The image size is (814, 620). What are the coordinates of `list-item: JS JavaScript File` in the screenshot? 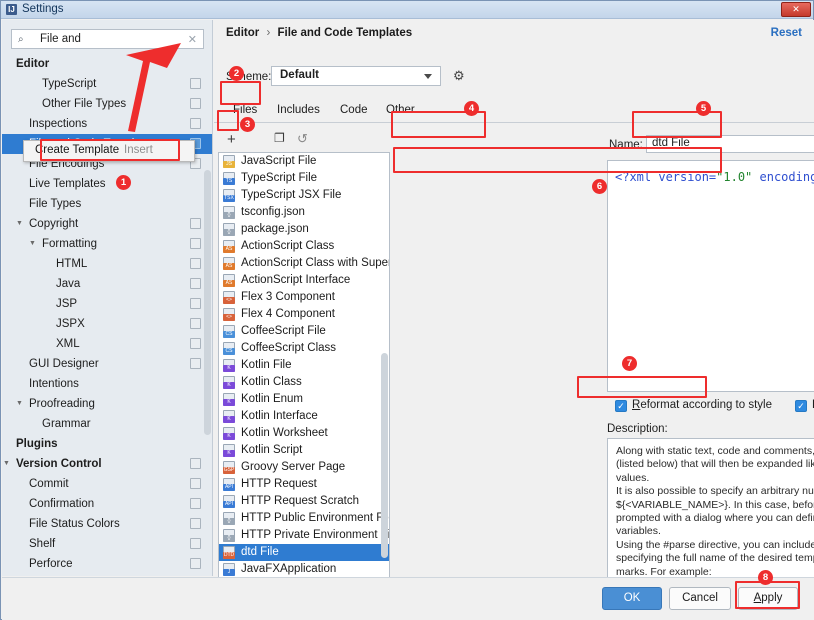 It's located at (304, 161).